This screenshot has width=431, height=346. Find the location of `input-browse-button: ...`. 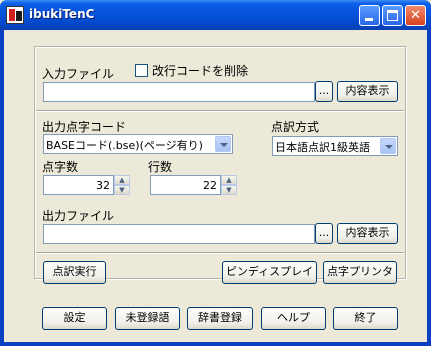

input-browse-button: ... is located at coordinates (324, 91).